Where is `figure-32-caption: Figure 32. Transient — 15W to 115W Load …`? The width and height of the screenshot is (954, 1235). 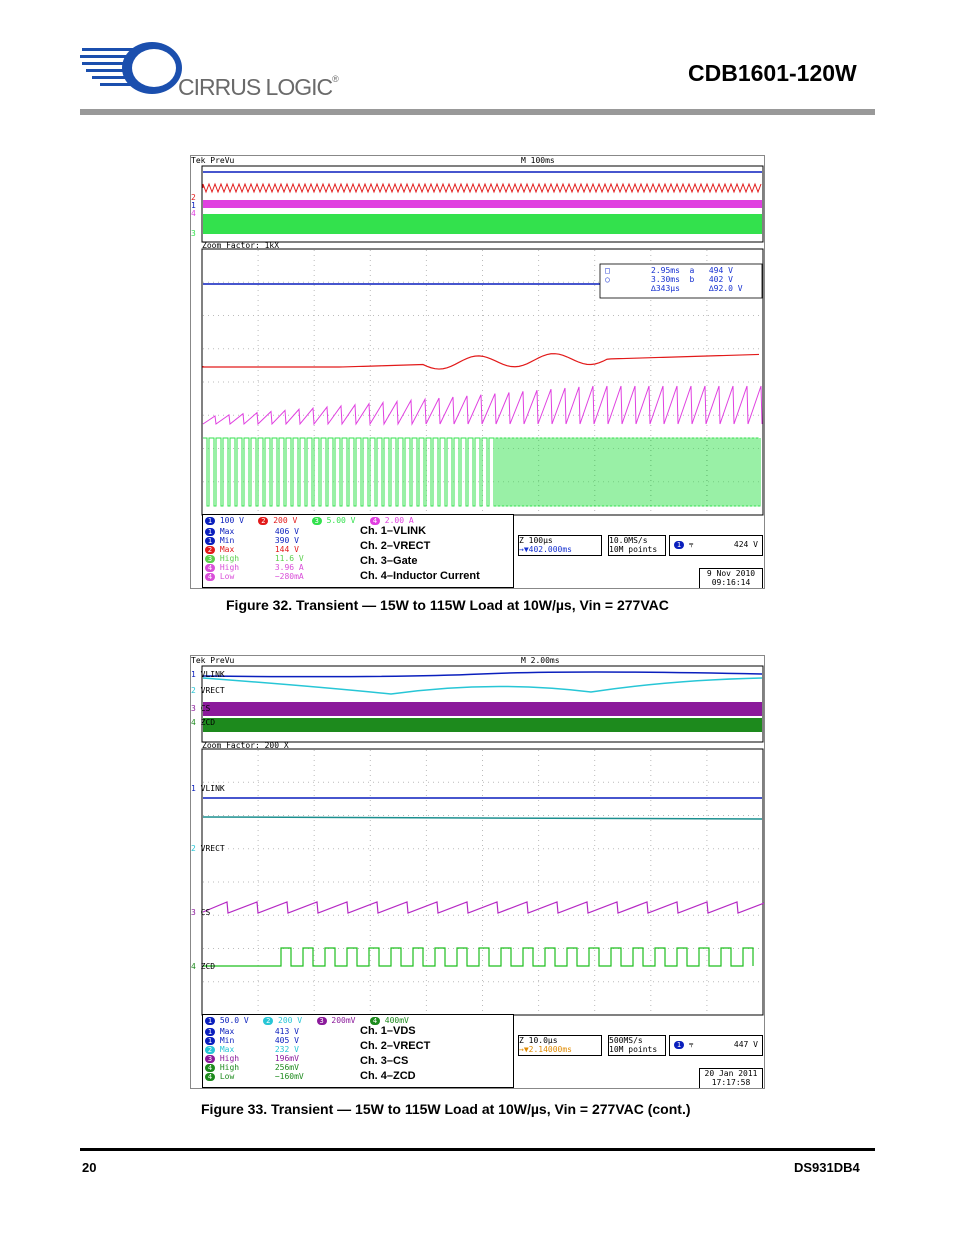 figure-32-caption: Figure 32. Transient — 15W to 115W Load … is located at coordinates (447, 605).